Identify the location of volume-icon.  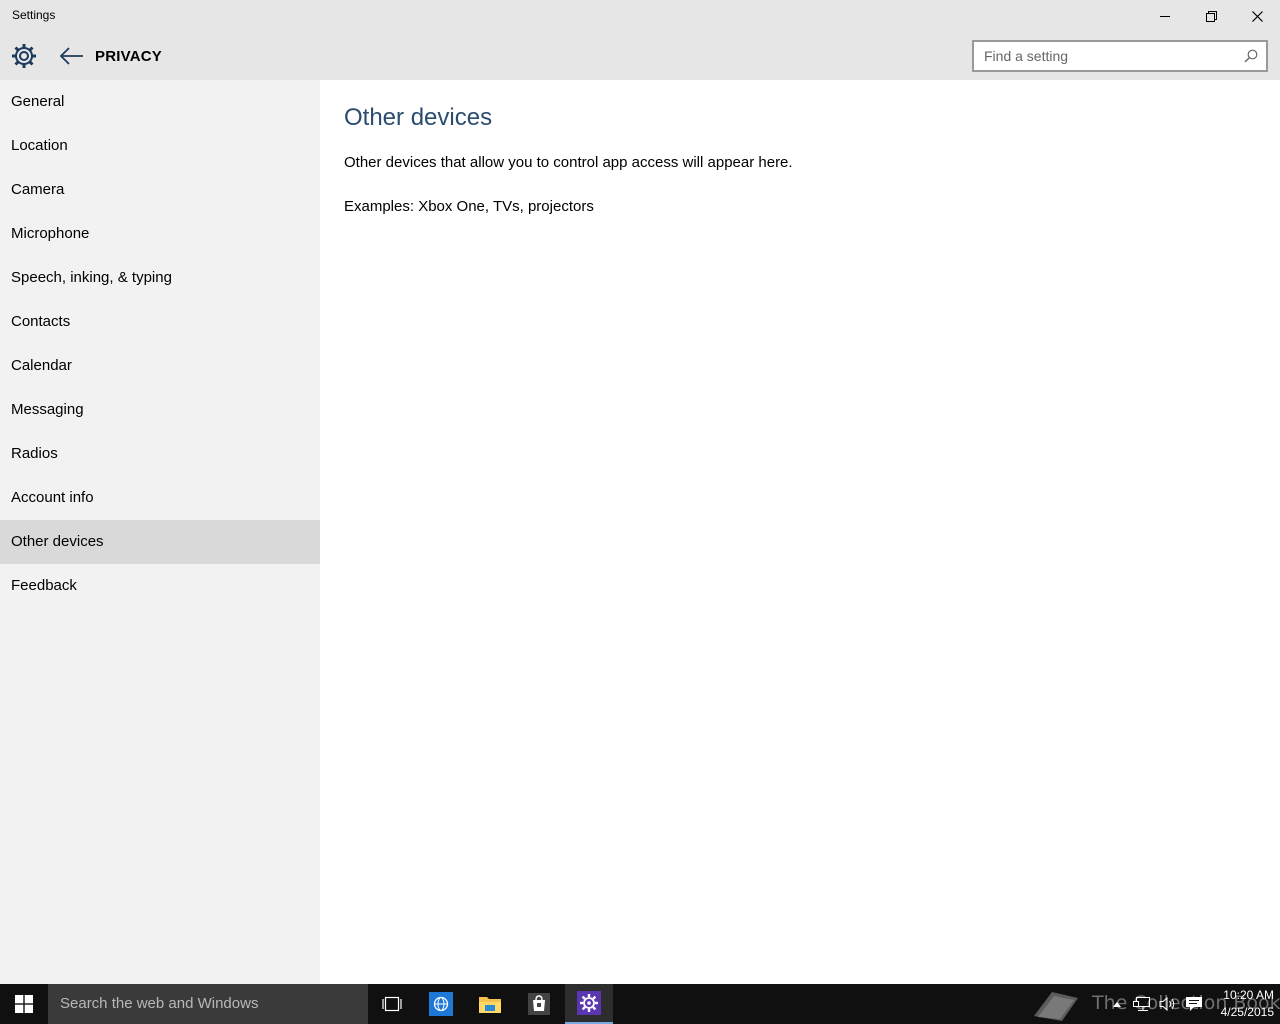
(1167, 1004).